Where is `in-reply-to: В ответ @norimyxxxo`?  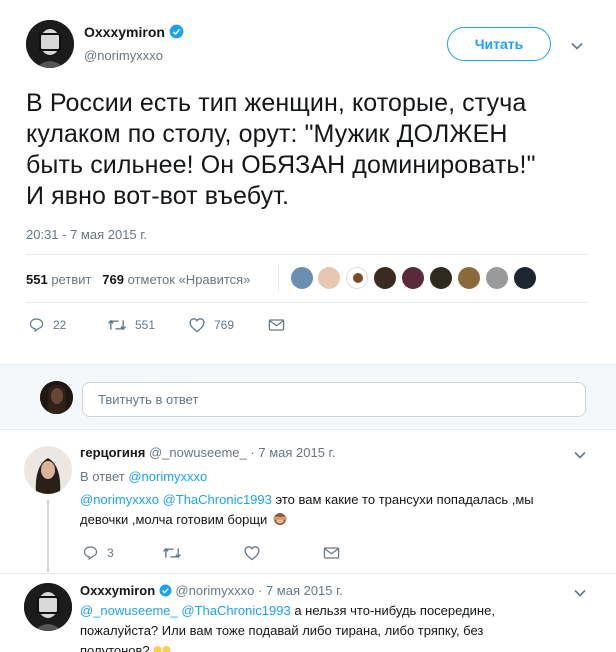
in-reply-to: В ответ @norimyxxxo is located at coordinates (143, 477).